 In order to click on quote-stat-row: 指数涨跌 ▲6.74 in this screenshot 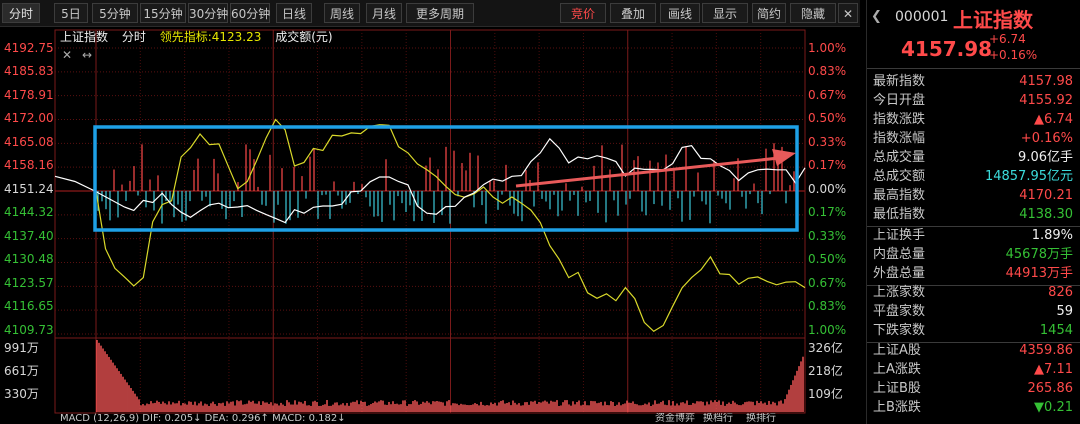, I will do `click(973, 119)`.